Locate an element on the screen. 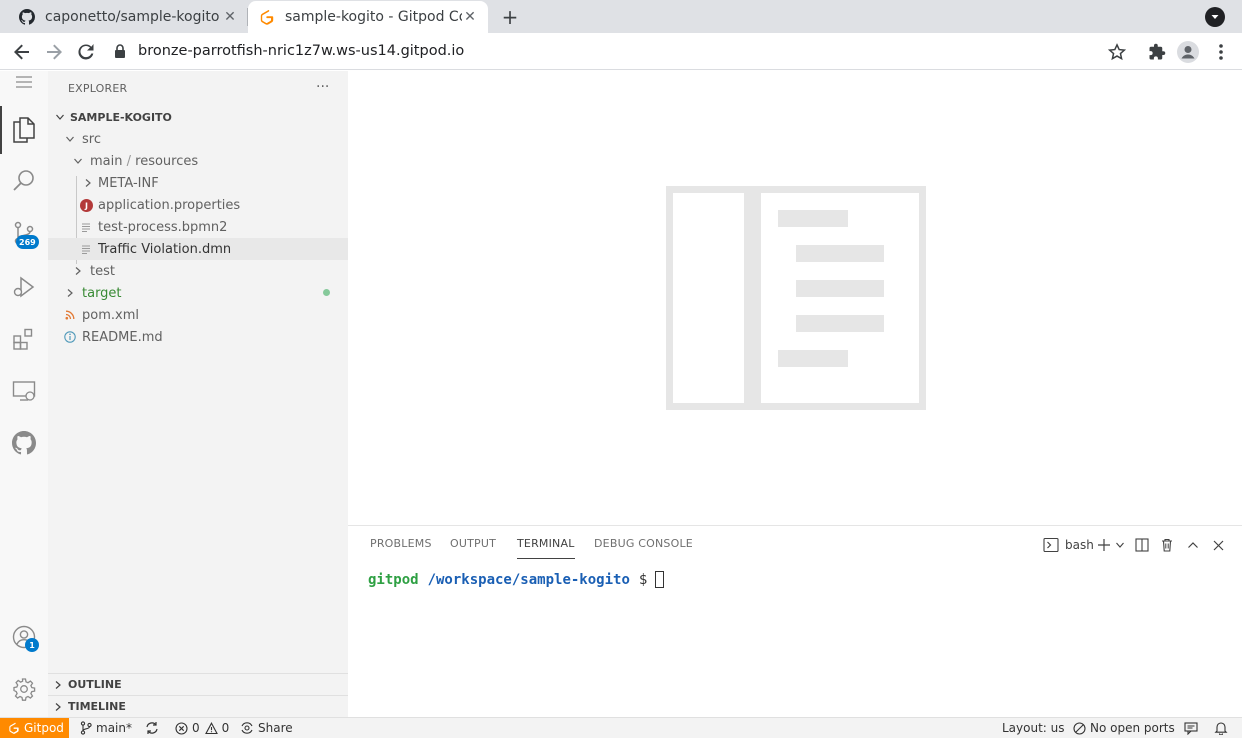 The height and width of the screenshot is (738, 1242). new-tab-button: + is located at coordinates (510, 17).